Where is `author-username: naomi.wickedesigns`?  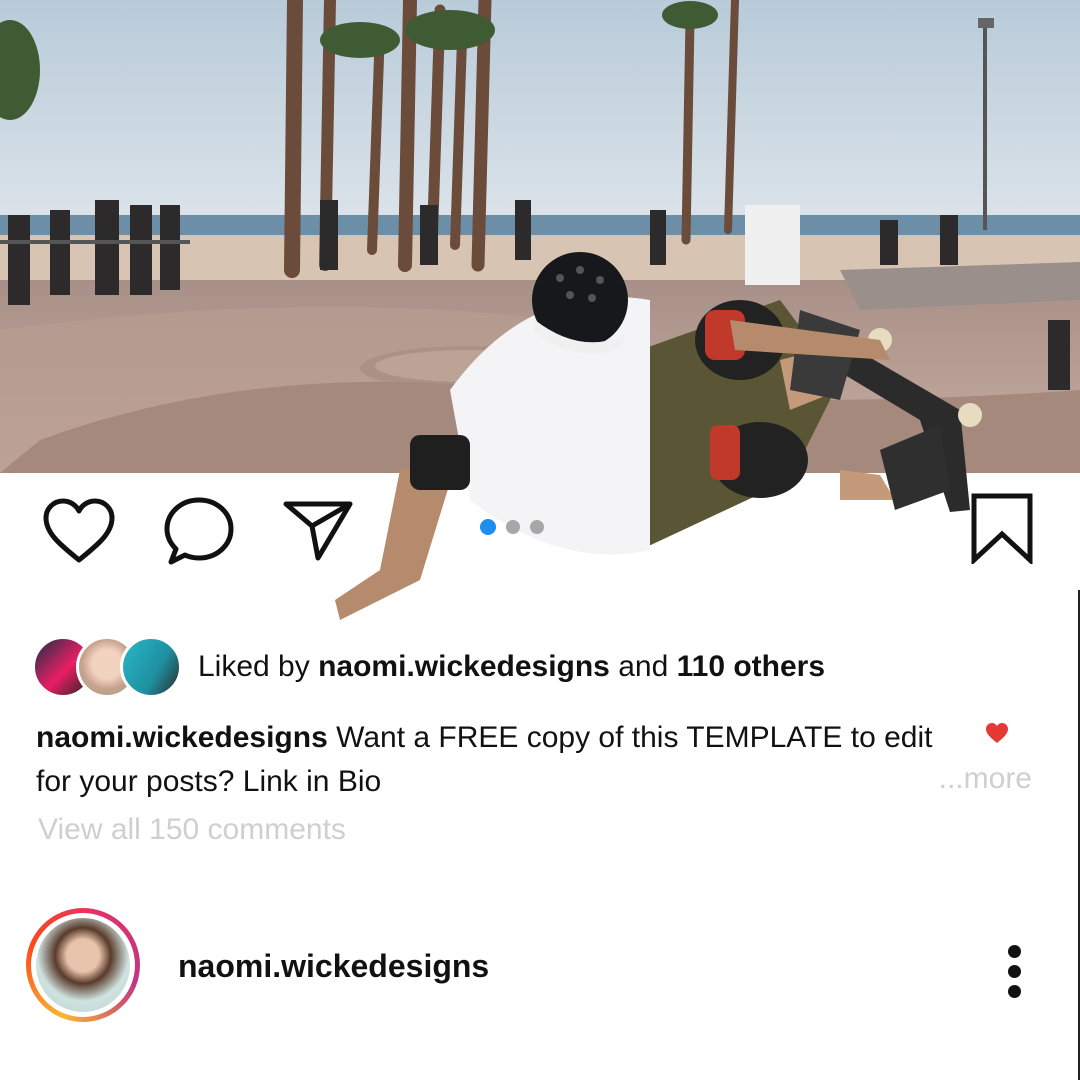
author-username: naomi.wickedesigns is located at coordinates (333, 966).